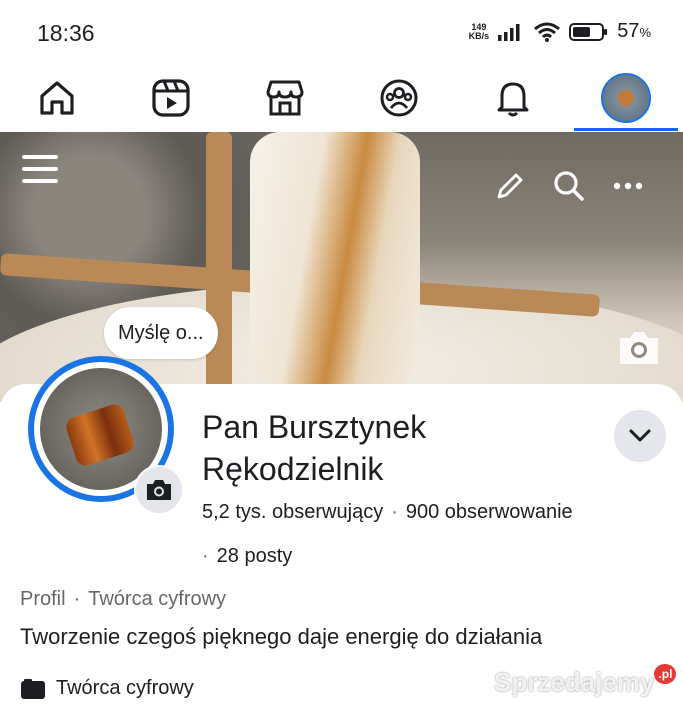  I want to click on followers-link: 5,2 tys. obserwujący, so click(292, 512).